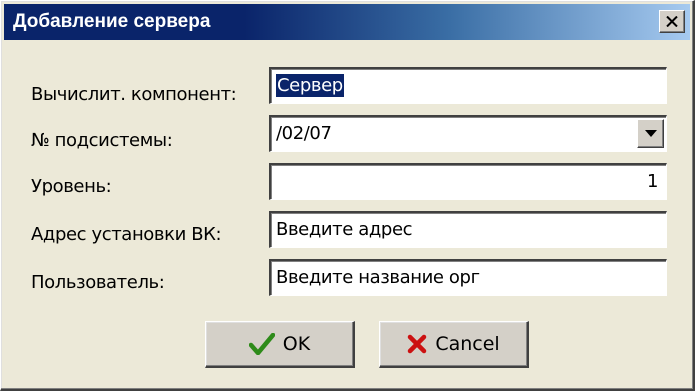  I want to click on user-value: Введите название орг, so click(378, 277).